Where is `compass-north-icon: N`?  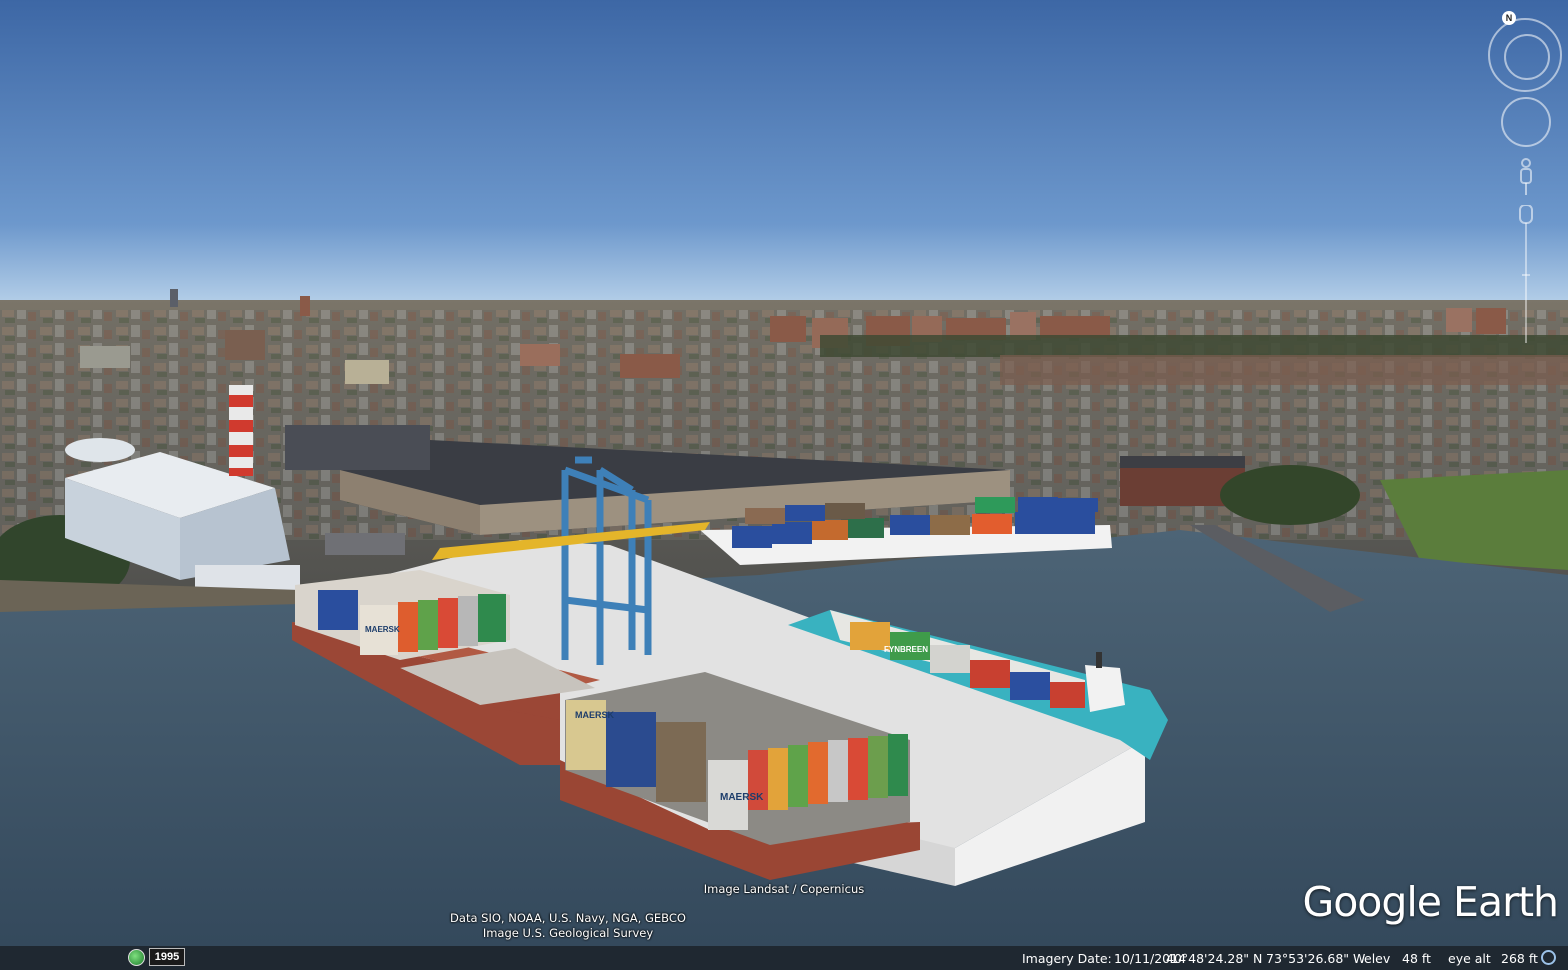
compass-north-icon: N is located at coordinates (1509, 18).